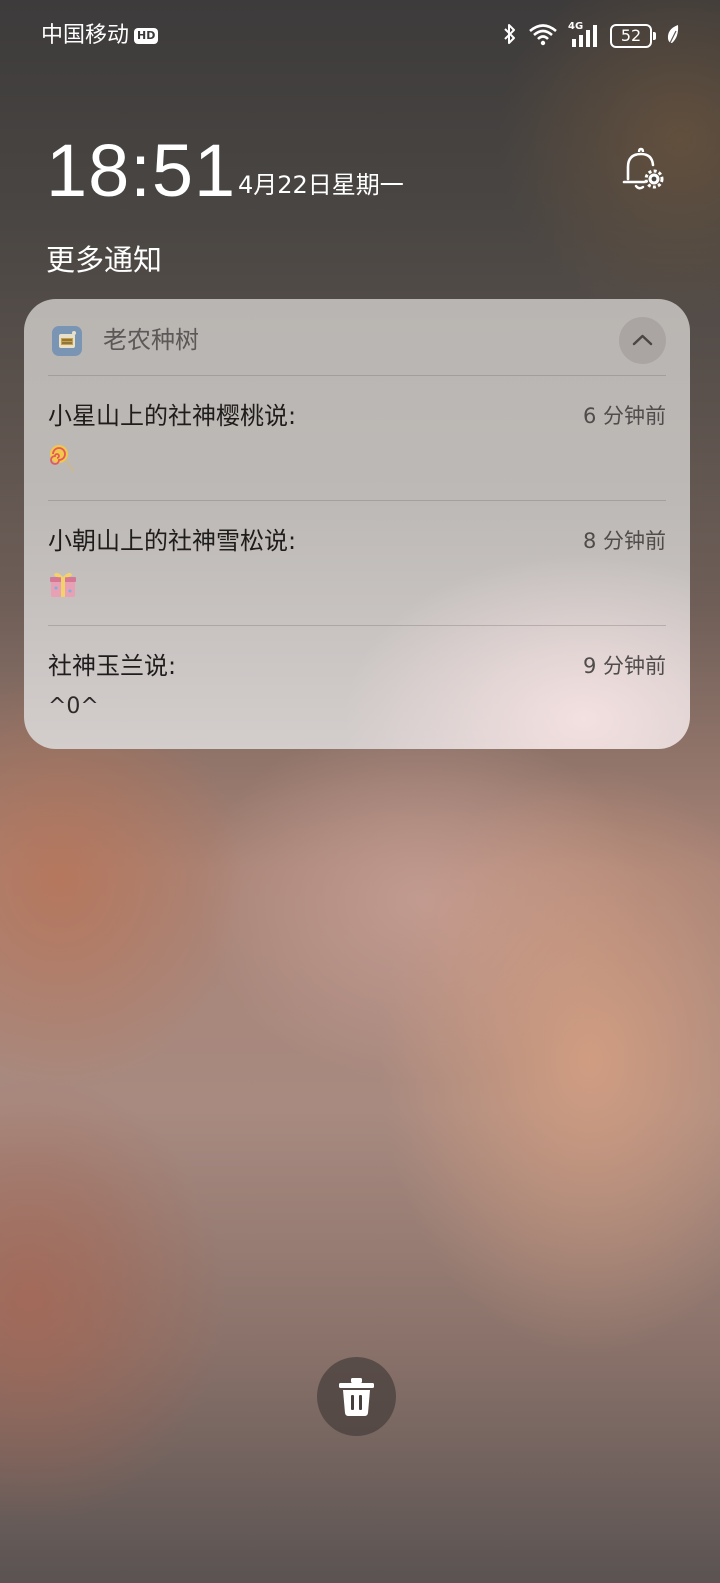 This screenshot has width=720, height=1583. What do you see at coordinates (673, 36) in the screenshot?
I see `leaf-icon` at bounding box center [673, 36].